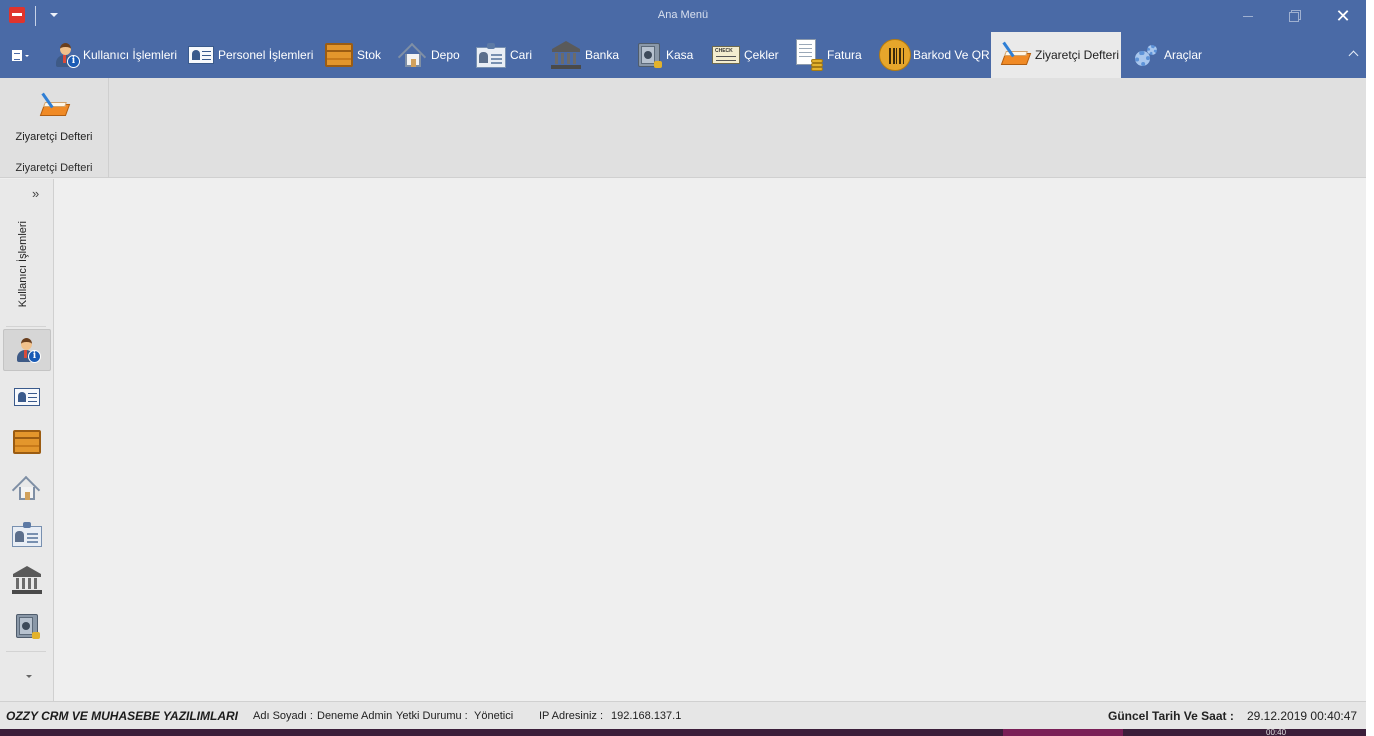 This screenshot has height=736, width=1374. I want to click on tab-cekler: CHECK Çekler, so click(745, 55).